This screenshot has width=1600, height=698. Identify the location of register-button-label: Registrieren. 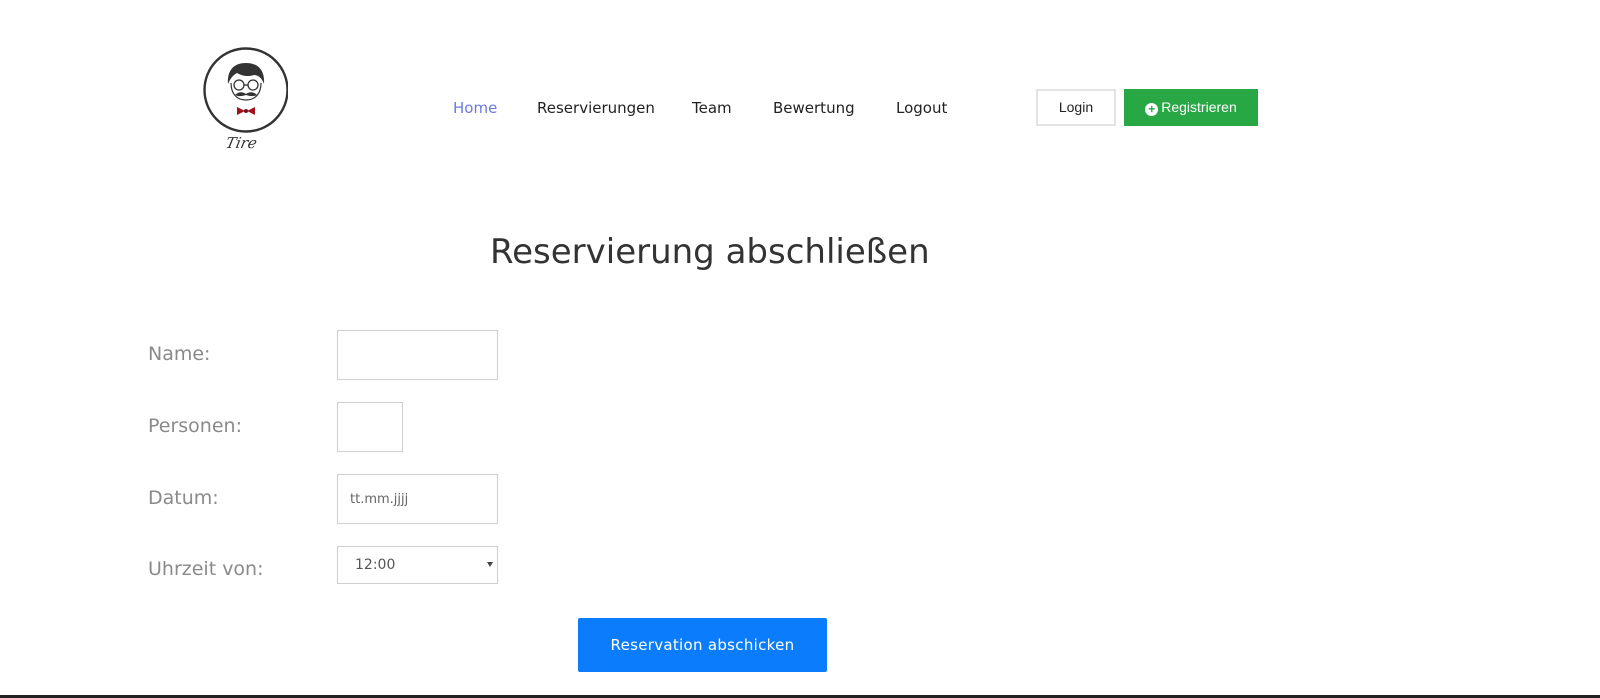
(1199, 107).